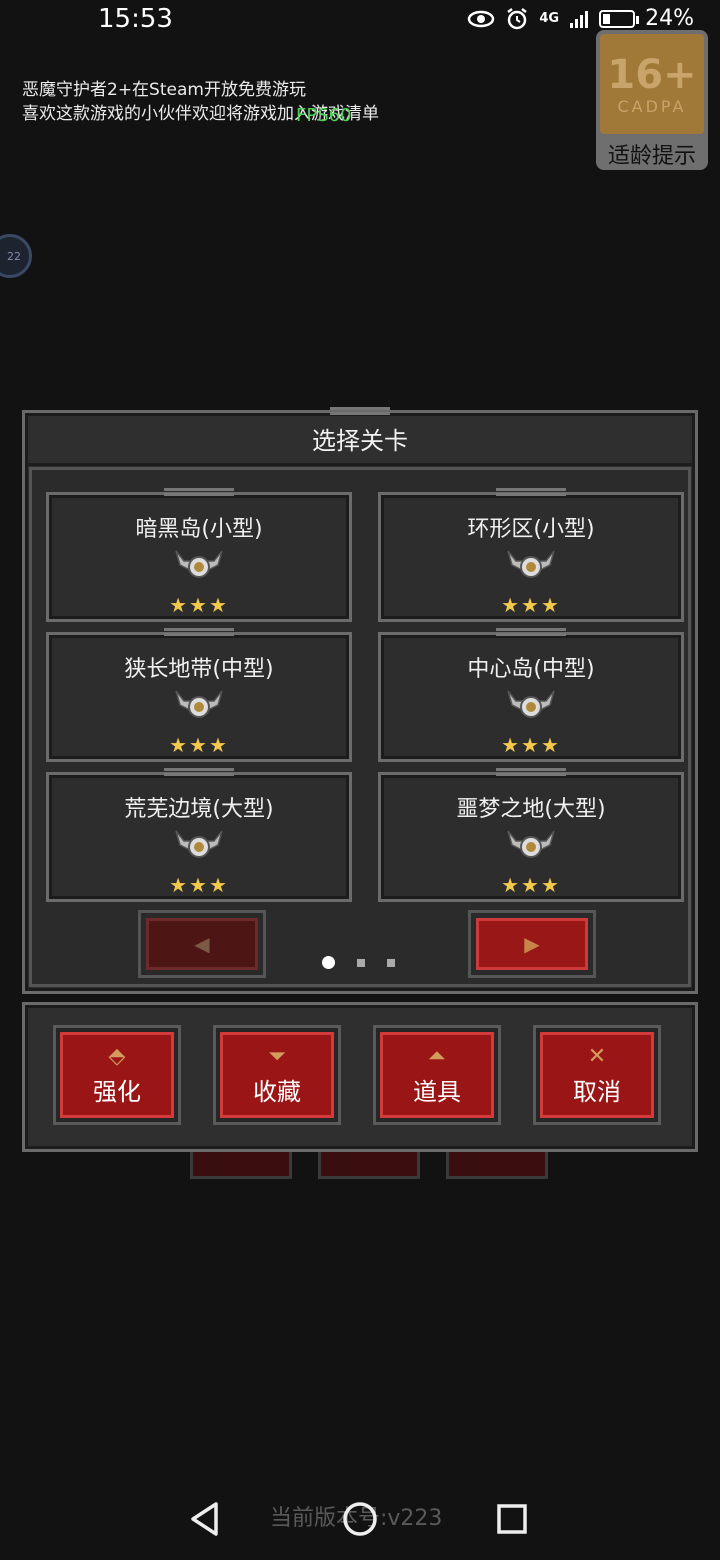  Describe the element at coordinates (437, 1056) in the screenshot. I see `potion-icon: ⏶` at that location.